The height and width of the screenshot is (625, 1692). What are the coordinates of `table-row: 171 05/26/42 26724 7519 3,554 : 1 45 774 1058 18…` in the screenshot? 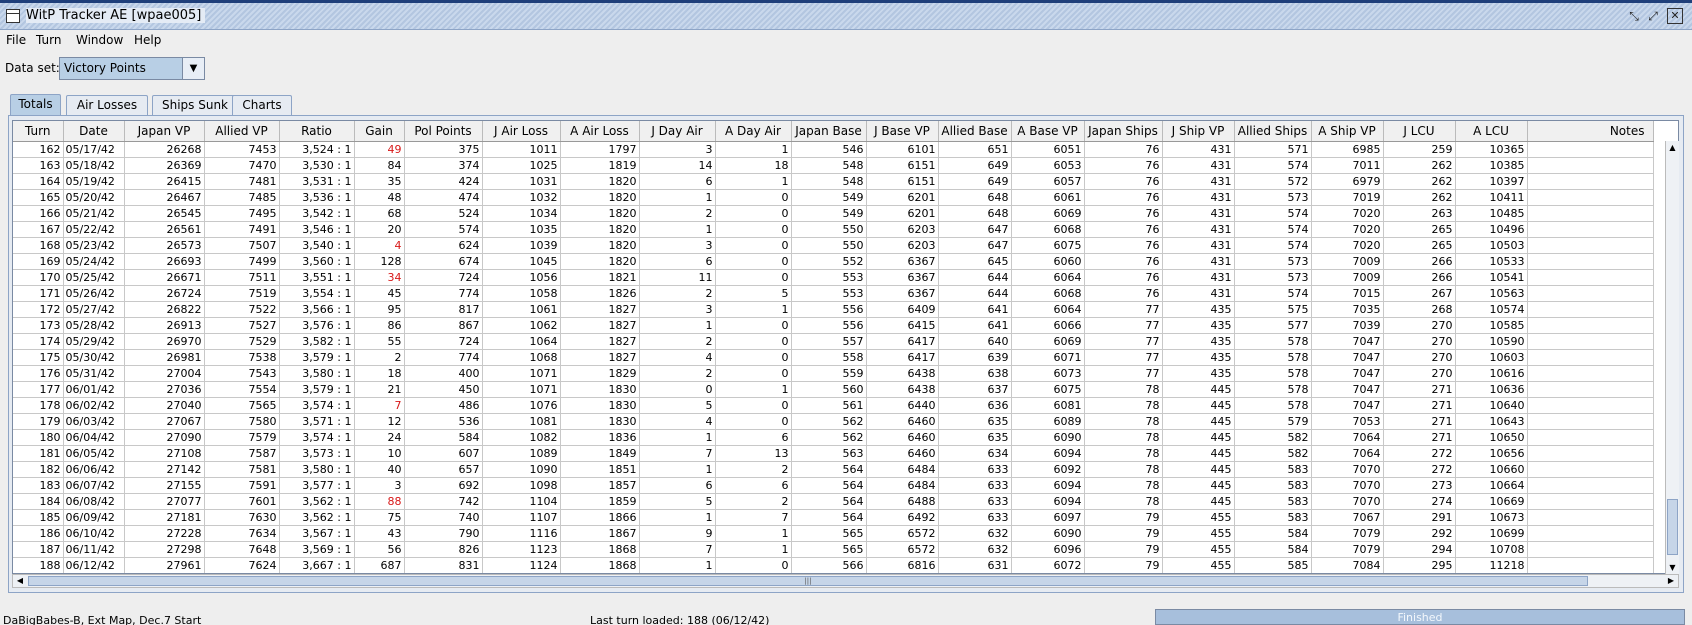 It's located at (833, 293).